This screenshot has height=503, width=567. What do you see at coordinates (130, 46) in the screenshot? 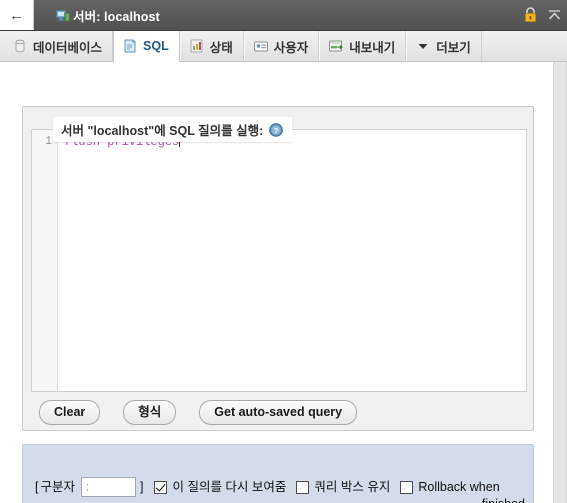
I see `sql-document-icon` at bounding box center [130, 46].